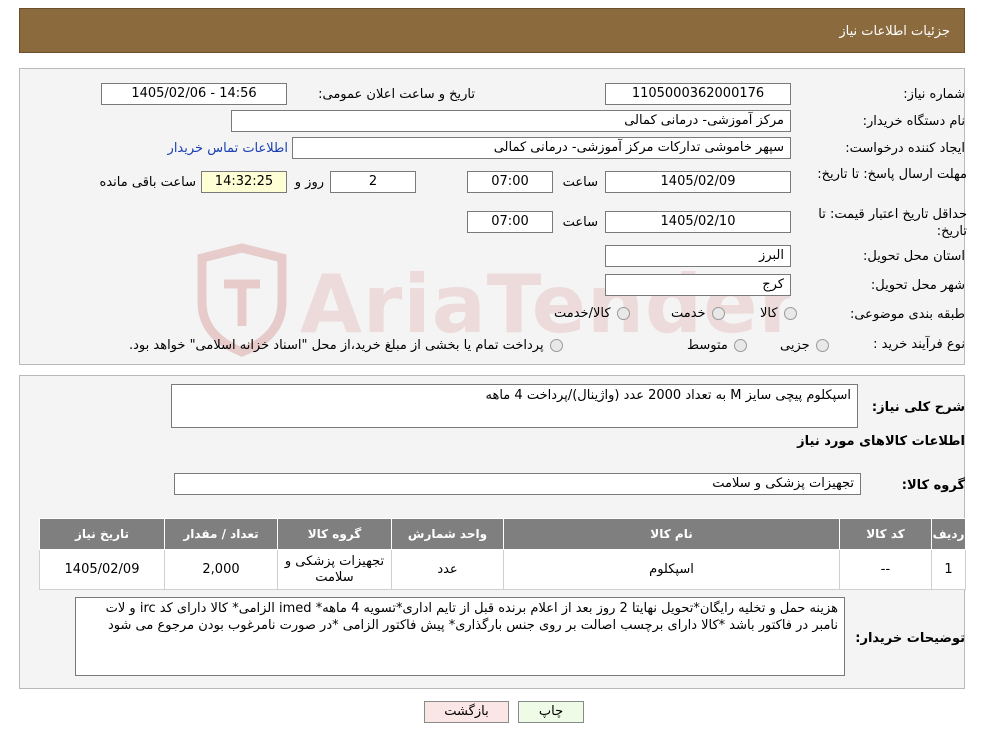 Image resolution: width=985 pixels, height=744 pixels. I want to click on category-option-goods-service: کالا/خدمت, so click(592, 313).